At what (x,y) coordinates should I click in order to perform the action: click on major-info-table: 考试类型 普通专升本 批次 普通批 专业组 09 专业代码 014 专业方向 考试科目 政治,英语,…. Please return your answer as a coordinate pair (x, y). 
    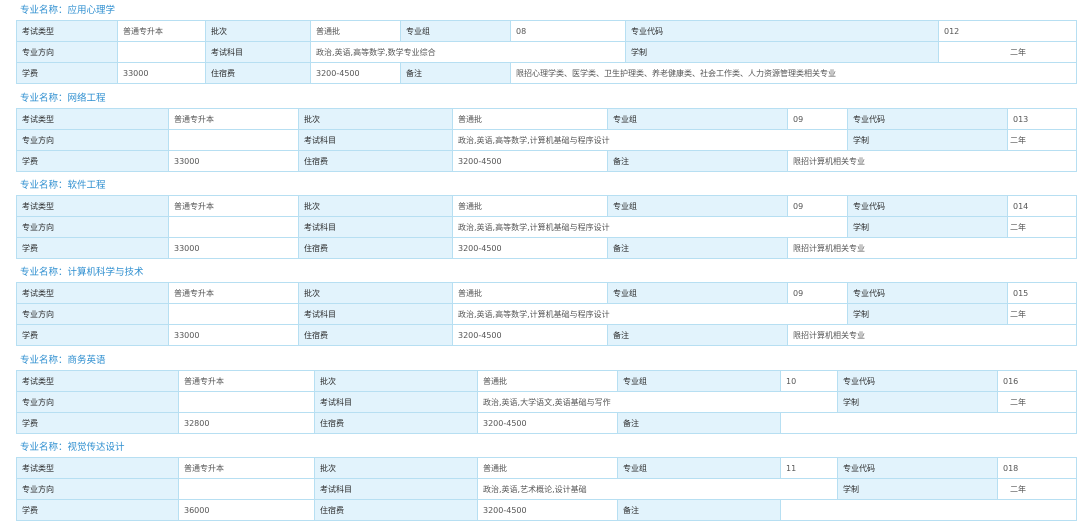
    Looking at the image, I should click on (546, 227).